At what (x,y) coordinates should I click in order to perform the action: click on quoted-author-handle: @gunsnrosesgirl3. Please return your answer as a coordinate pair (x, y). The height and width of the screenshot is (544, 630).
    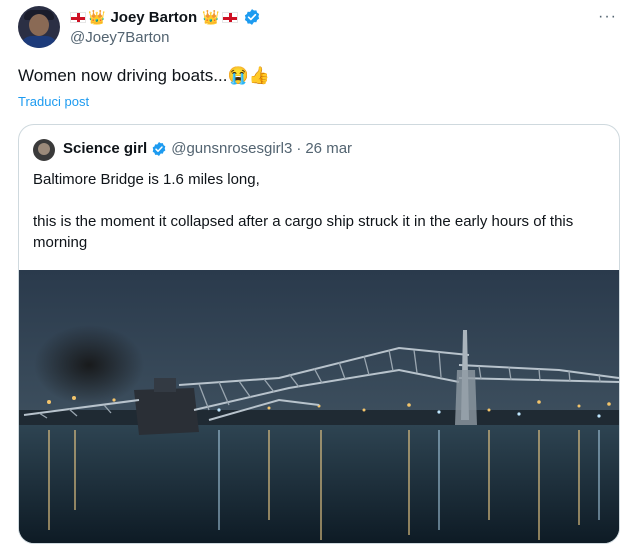
    Looking at the image, I should click on (231, 148).